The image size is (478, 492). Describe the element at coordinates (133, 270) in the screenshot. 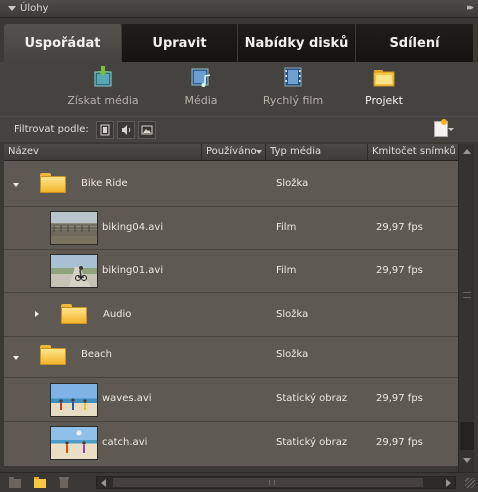

I see `item-name: biking01.avi` at that location.